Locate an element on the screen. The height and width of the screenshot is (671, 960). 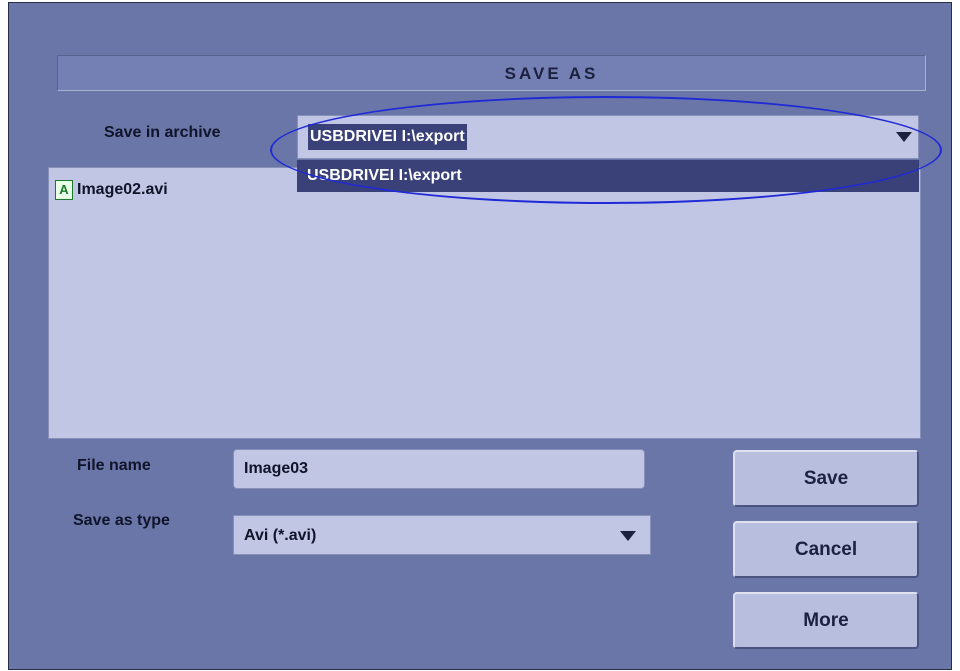
save-button: Save is located at coordinates (826, 478).